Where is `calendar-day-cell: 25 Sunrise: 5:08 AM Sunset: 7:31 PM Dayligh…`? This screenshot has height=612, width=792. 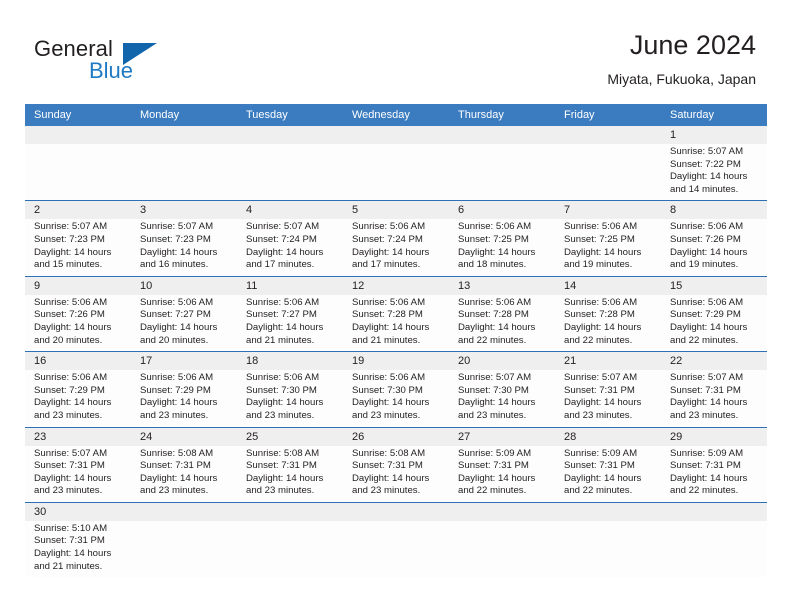
calendar-day-cell: 25 Sunrise: 5:08 AM Sunset: 7:31 PM Dayligh… is located at coordinates (290, 464).